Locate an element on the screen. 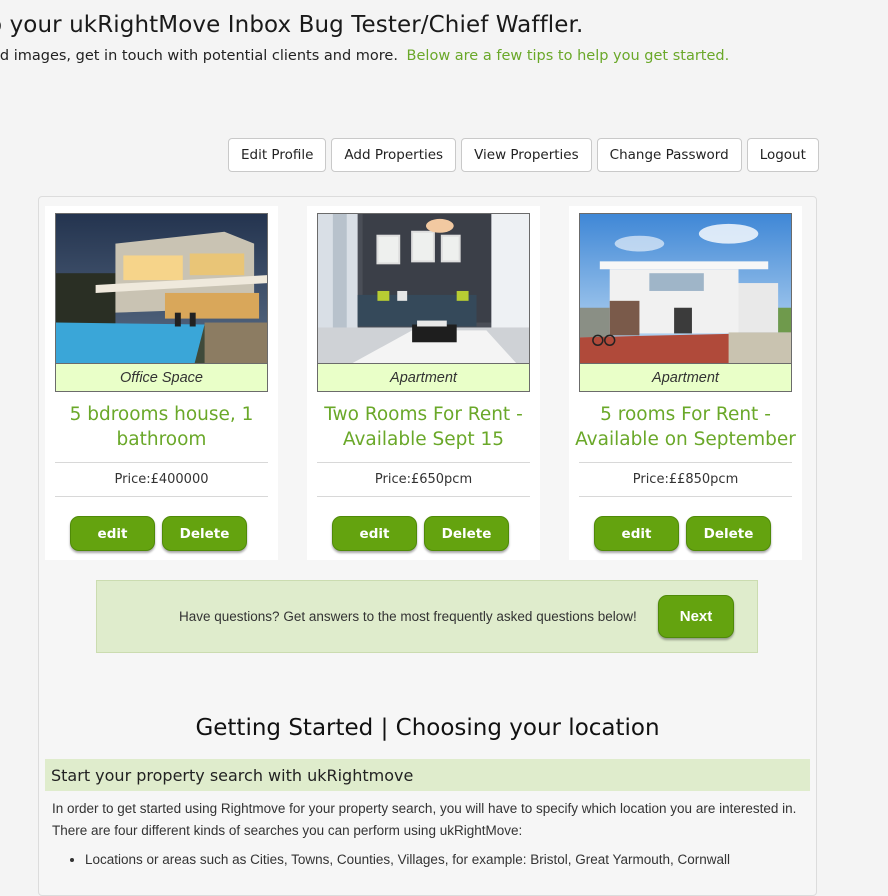 This screenshot has width=888, height=896. next-button: Next is located at coordinates (696, 616).